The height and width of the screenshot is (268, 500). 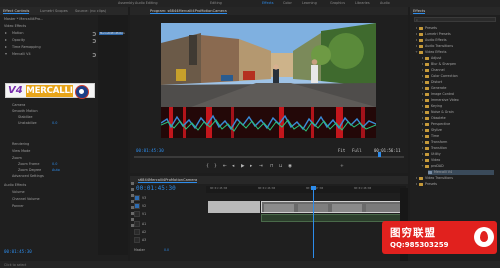 What do you see at coordinates (18, 40) in the screenshot?
I see `ec-opacity: Opacity` at bounding box center [18, 40].